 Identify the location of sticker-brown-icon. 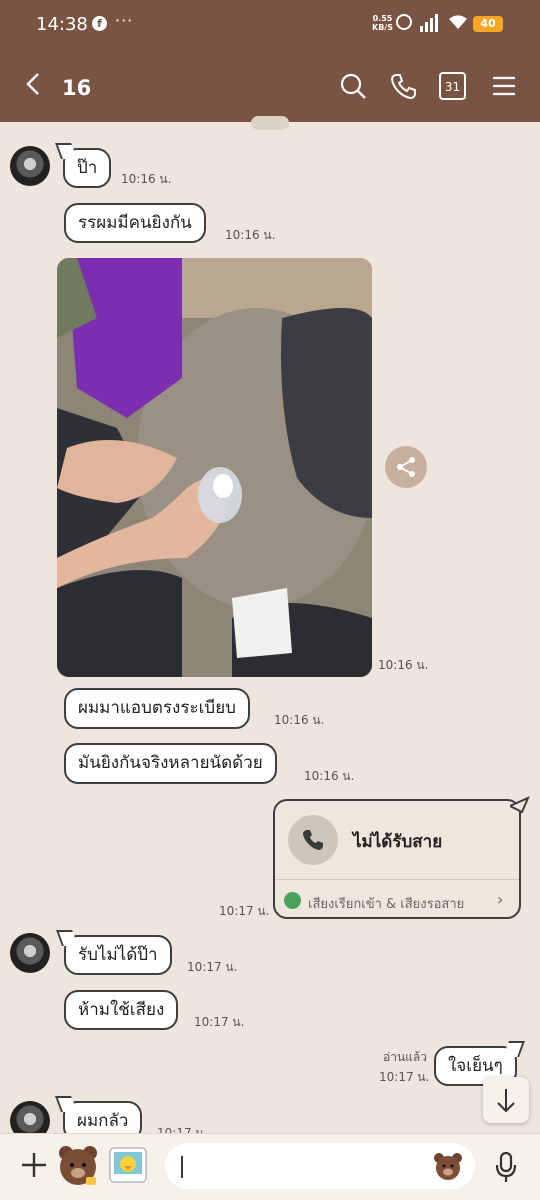
(78, 1165).